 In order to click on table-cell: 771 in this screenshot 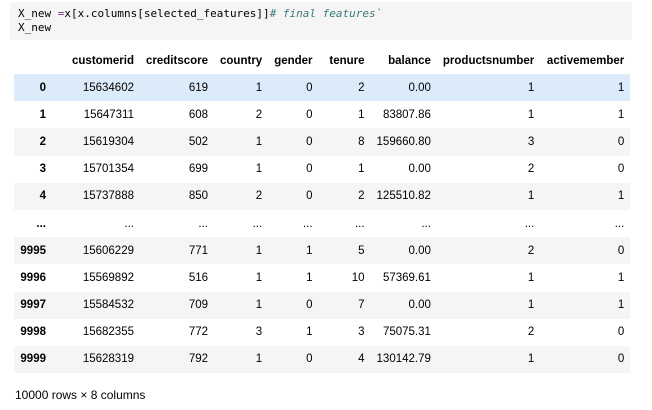, I will do `click(198, 250)`.